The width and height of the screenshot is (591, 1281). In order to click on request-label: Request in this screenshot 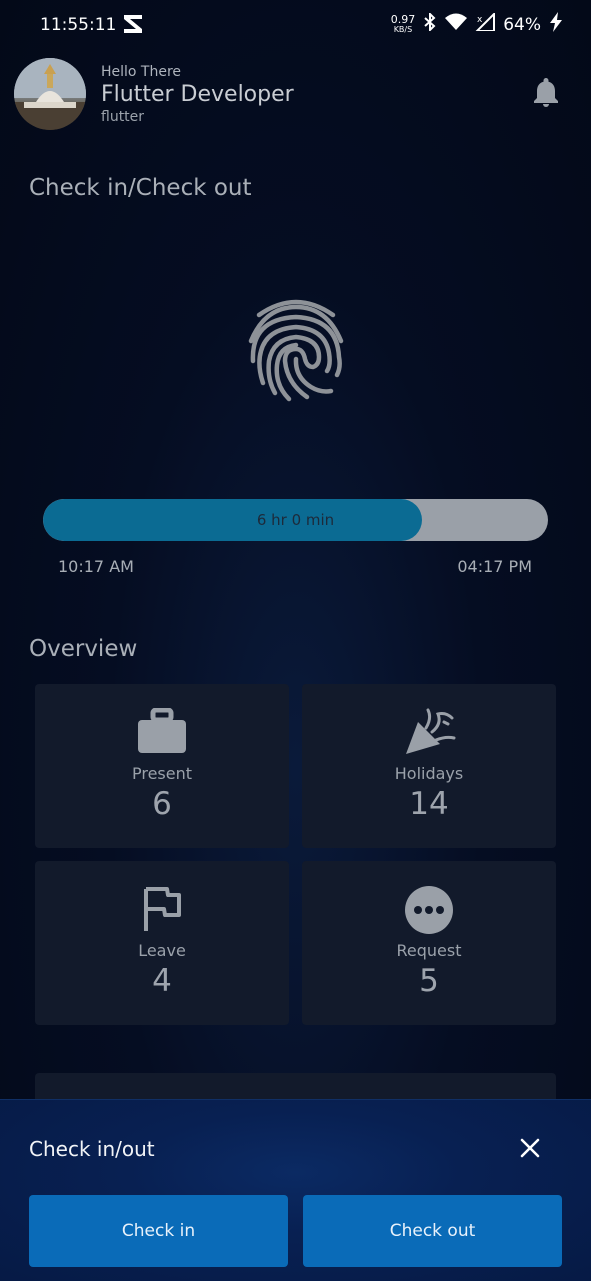, I will do `click(429, 950)`.